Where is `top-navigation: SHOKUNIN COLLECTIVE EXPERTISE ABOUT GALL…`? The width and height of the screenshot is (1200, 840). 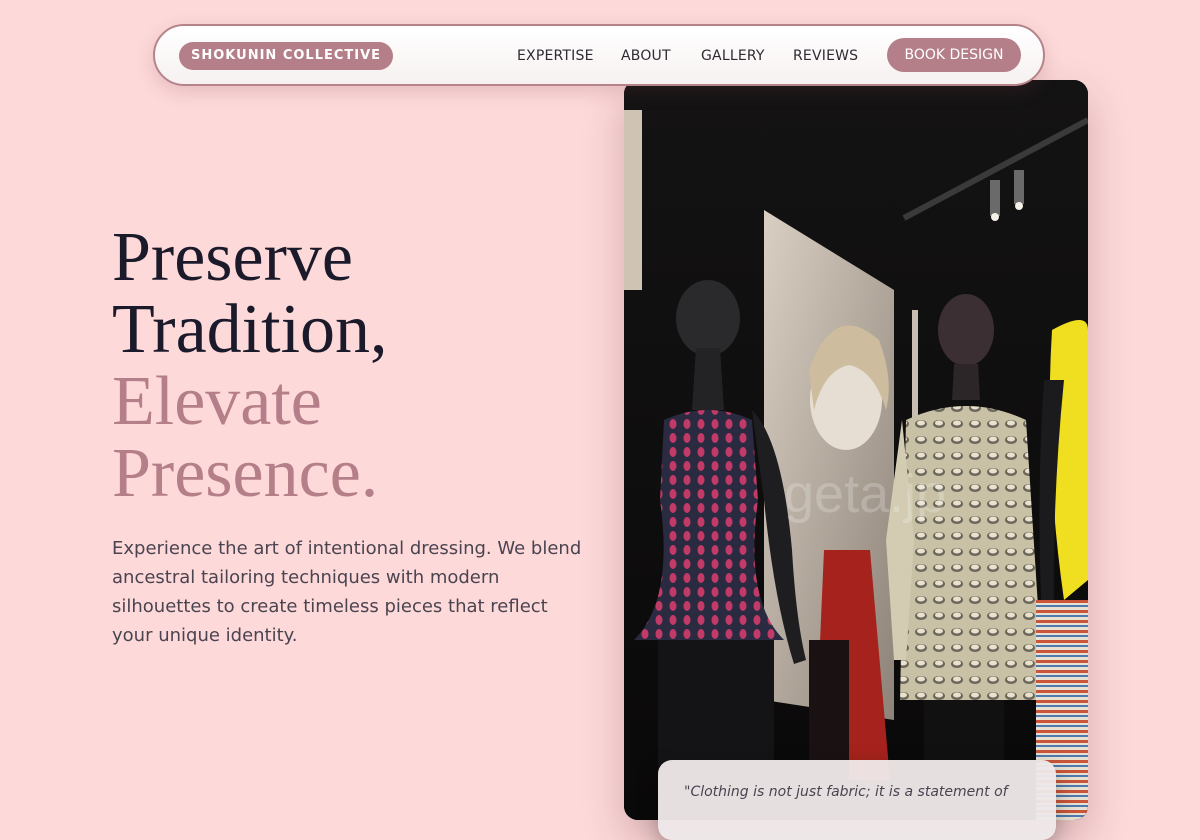
top-navigation: SHOKUNIN COLLECTIVE EXPERTISE ABOUT GALL… is located at coordinates (599, 55).